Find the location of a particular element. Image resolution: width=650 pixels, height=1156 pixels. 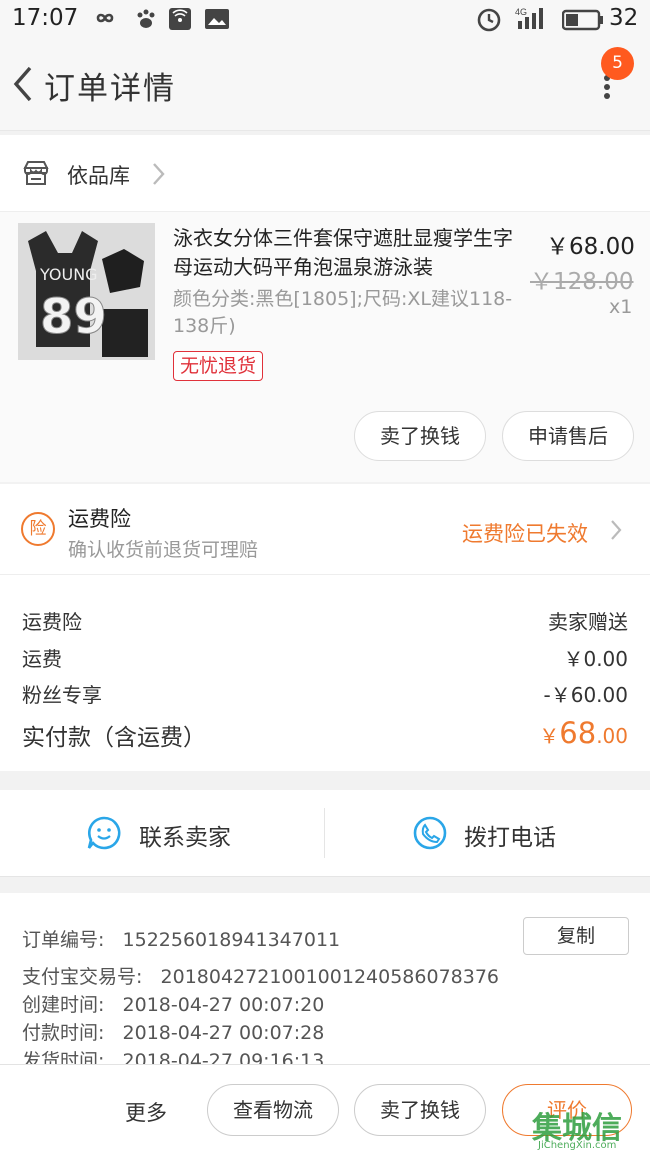

insurance-icon: 险 is located at coordinates (38, 529).